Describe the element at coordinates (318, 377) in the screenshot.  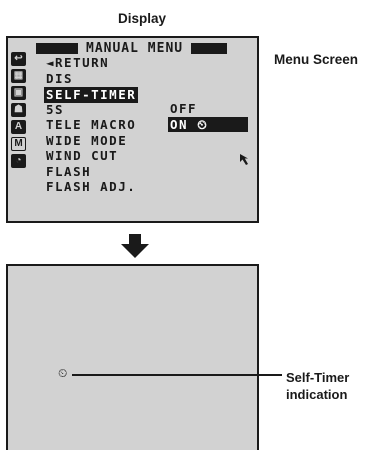
I see `indication-caption-line1: Self-Timer` at that location.